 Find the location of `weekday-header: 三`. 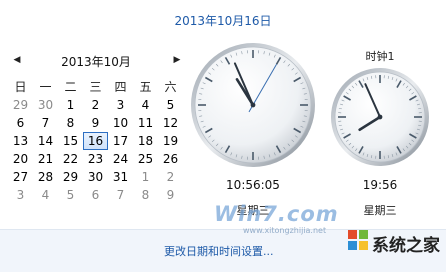

weekday-header: 三 is located at coordinates (95, 87).